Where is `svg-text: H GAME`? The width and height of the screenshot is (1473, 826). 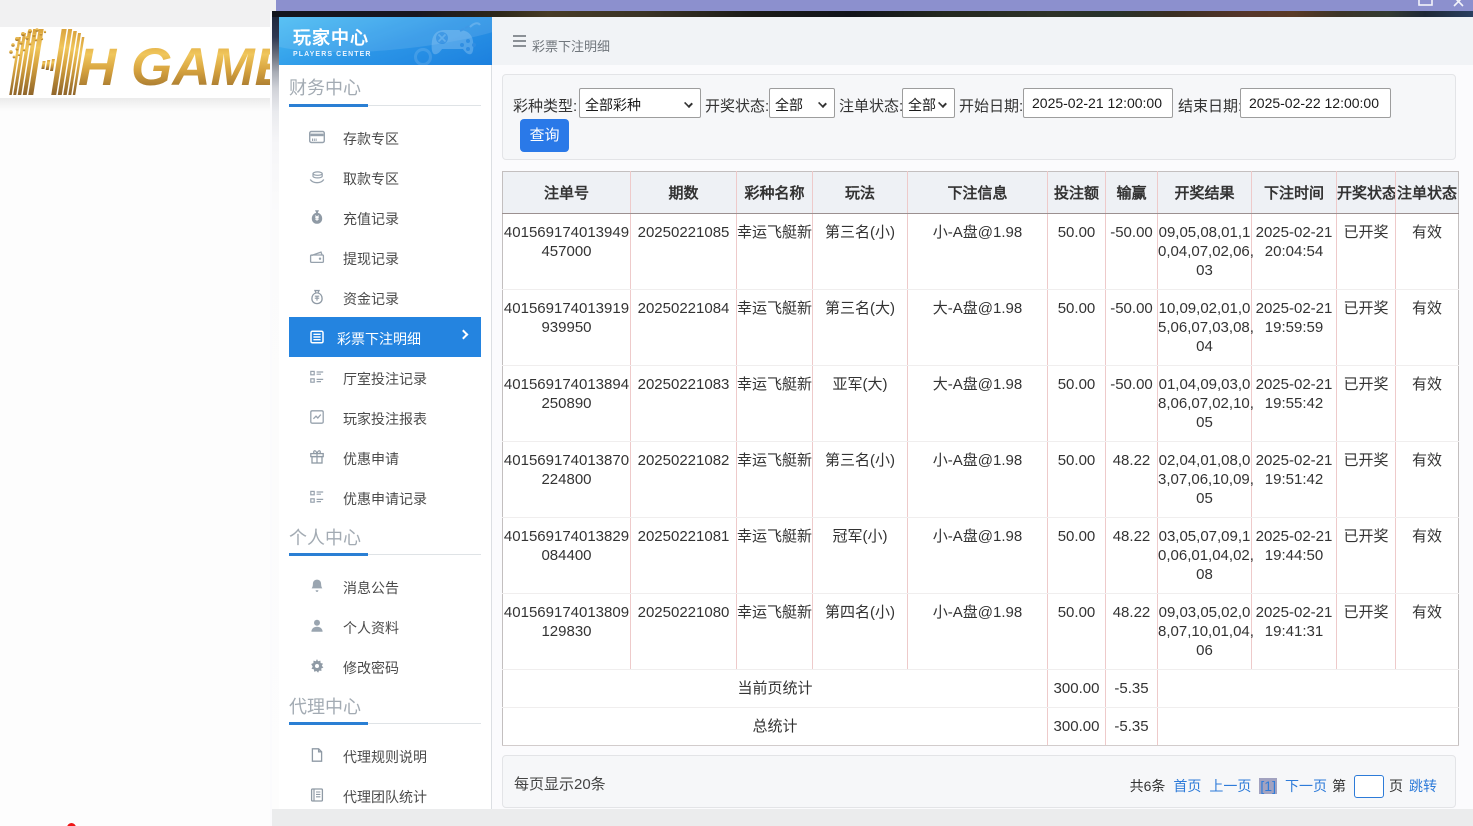
svg-text: H GAME is located at coordinates (174, 67).